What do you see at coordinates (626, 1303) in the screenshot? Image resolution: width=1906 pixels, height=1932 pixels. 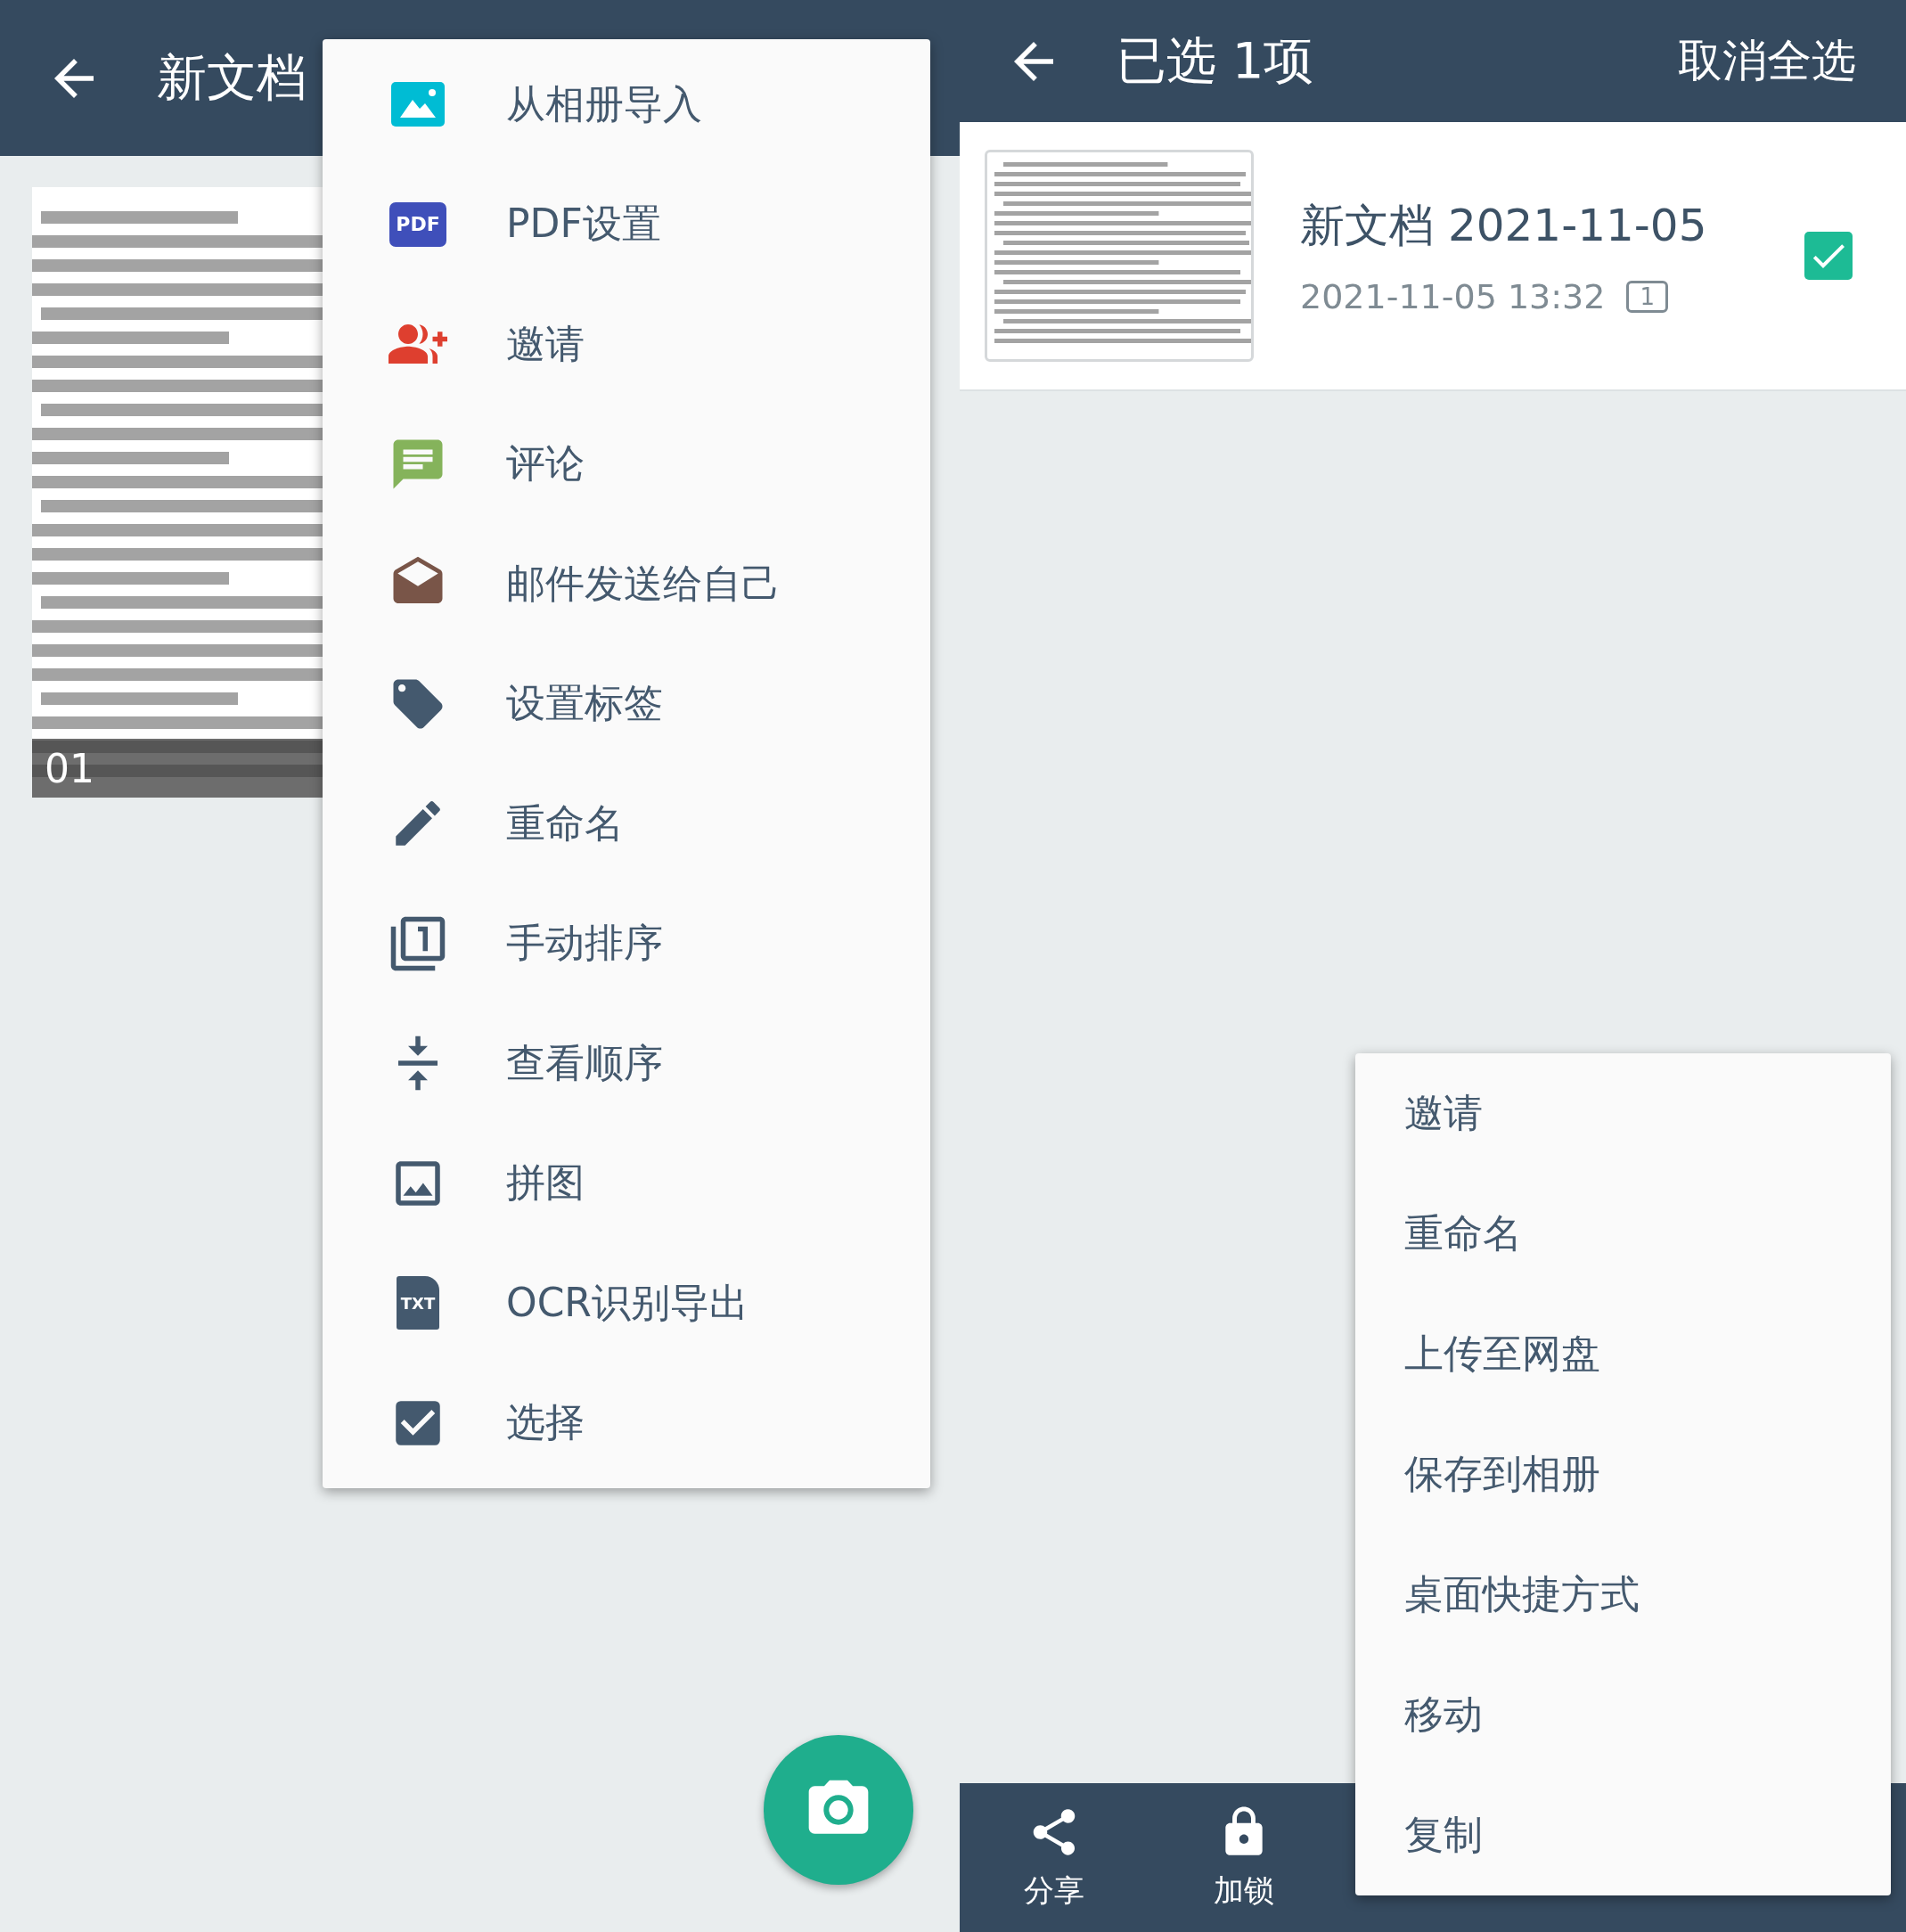 I see `menu-item: TXT OCR识别导出` at bounding box center [626, 1303].